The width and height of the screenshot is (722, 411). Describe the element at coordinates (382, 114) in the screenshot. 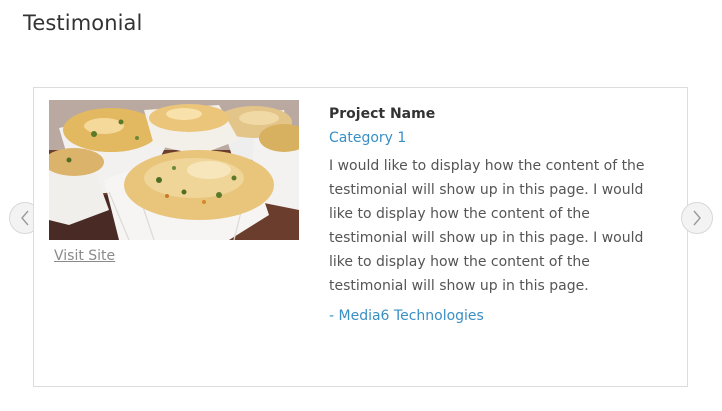

I see `project-name: Project Name` at that location.